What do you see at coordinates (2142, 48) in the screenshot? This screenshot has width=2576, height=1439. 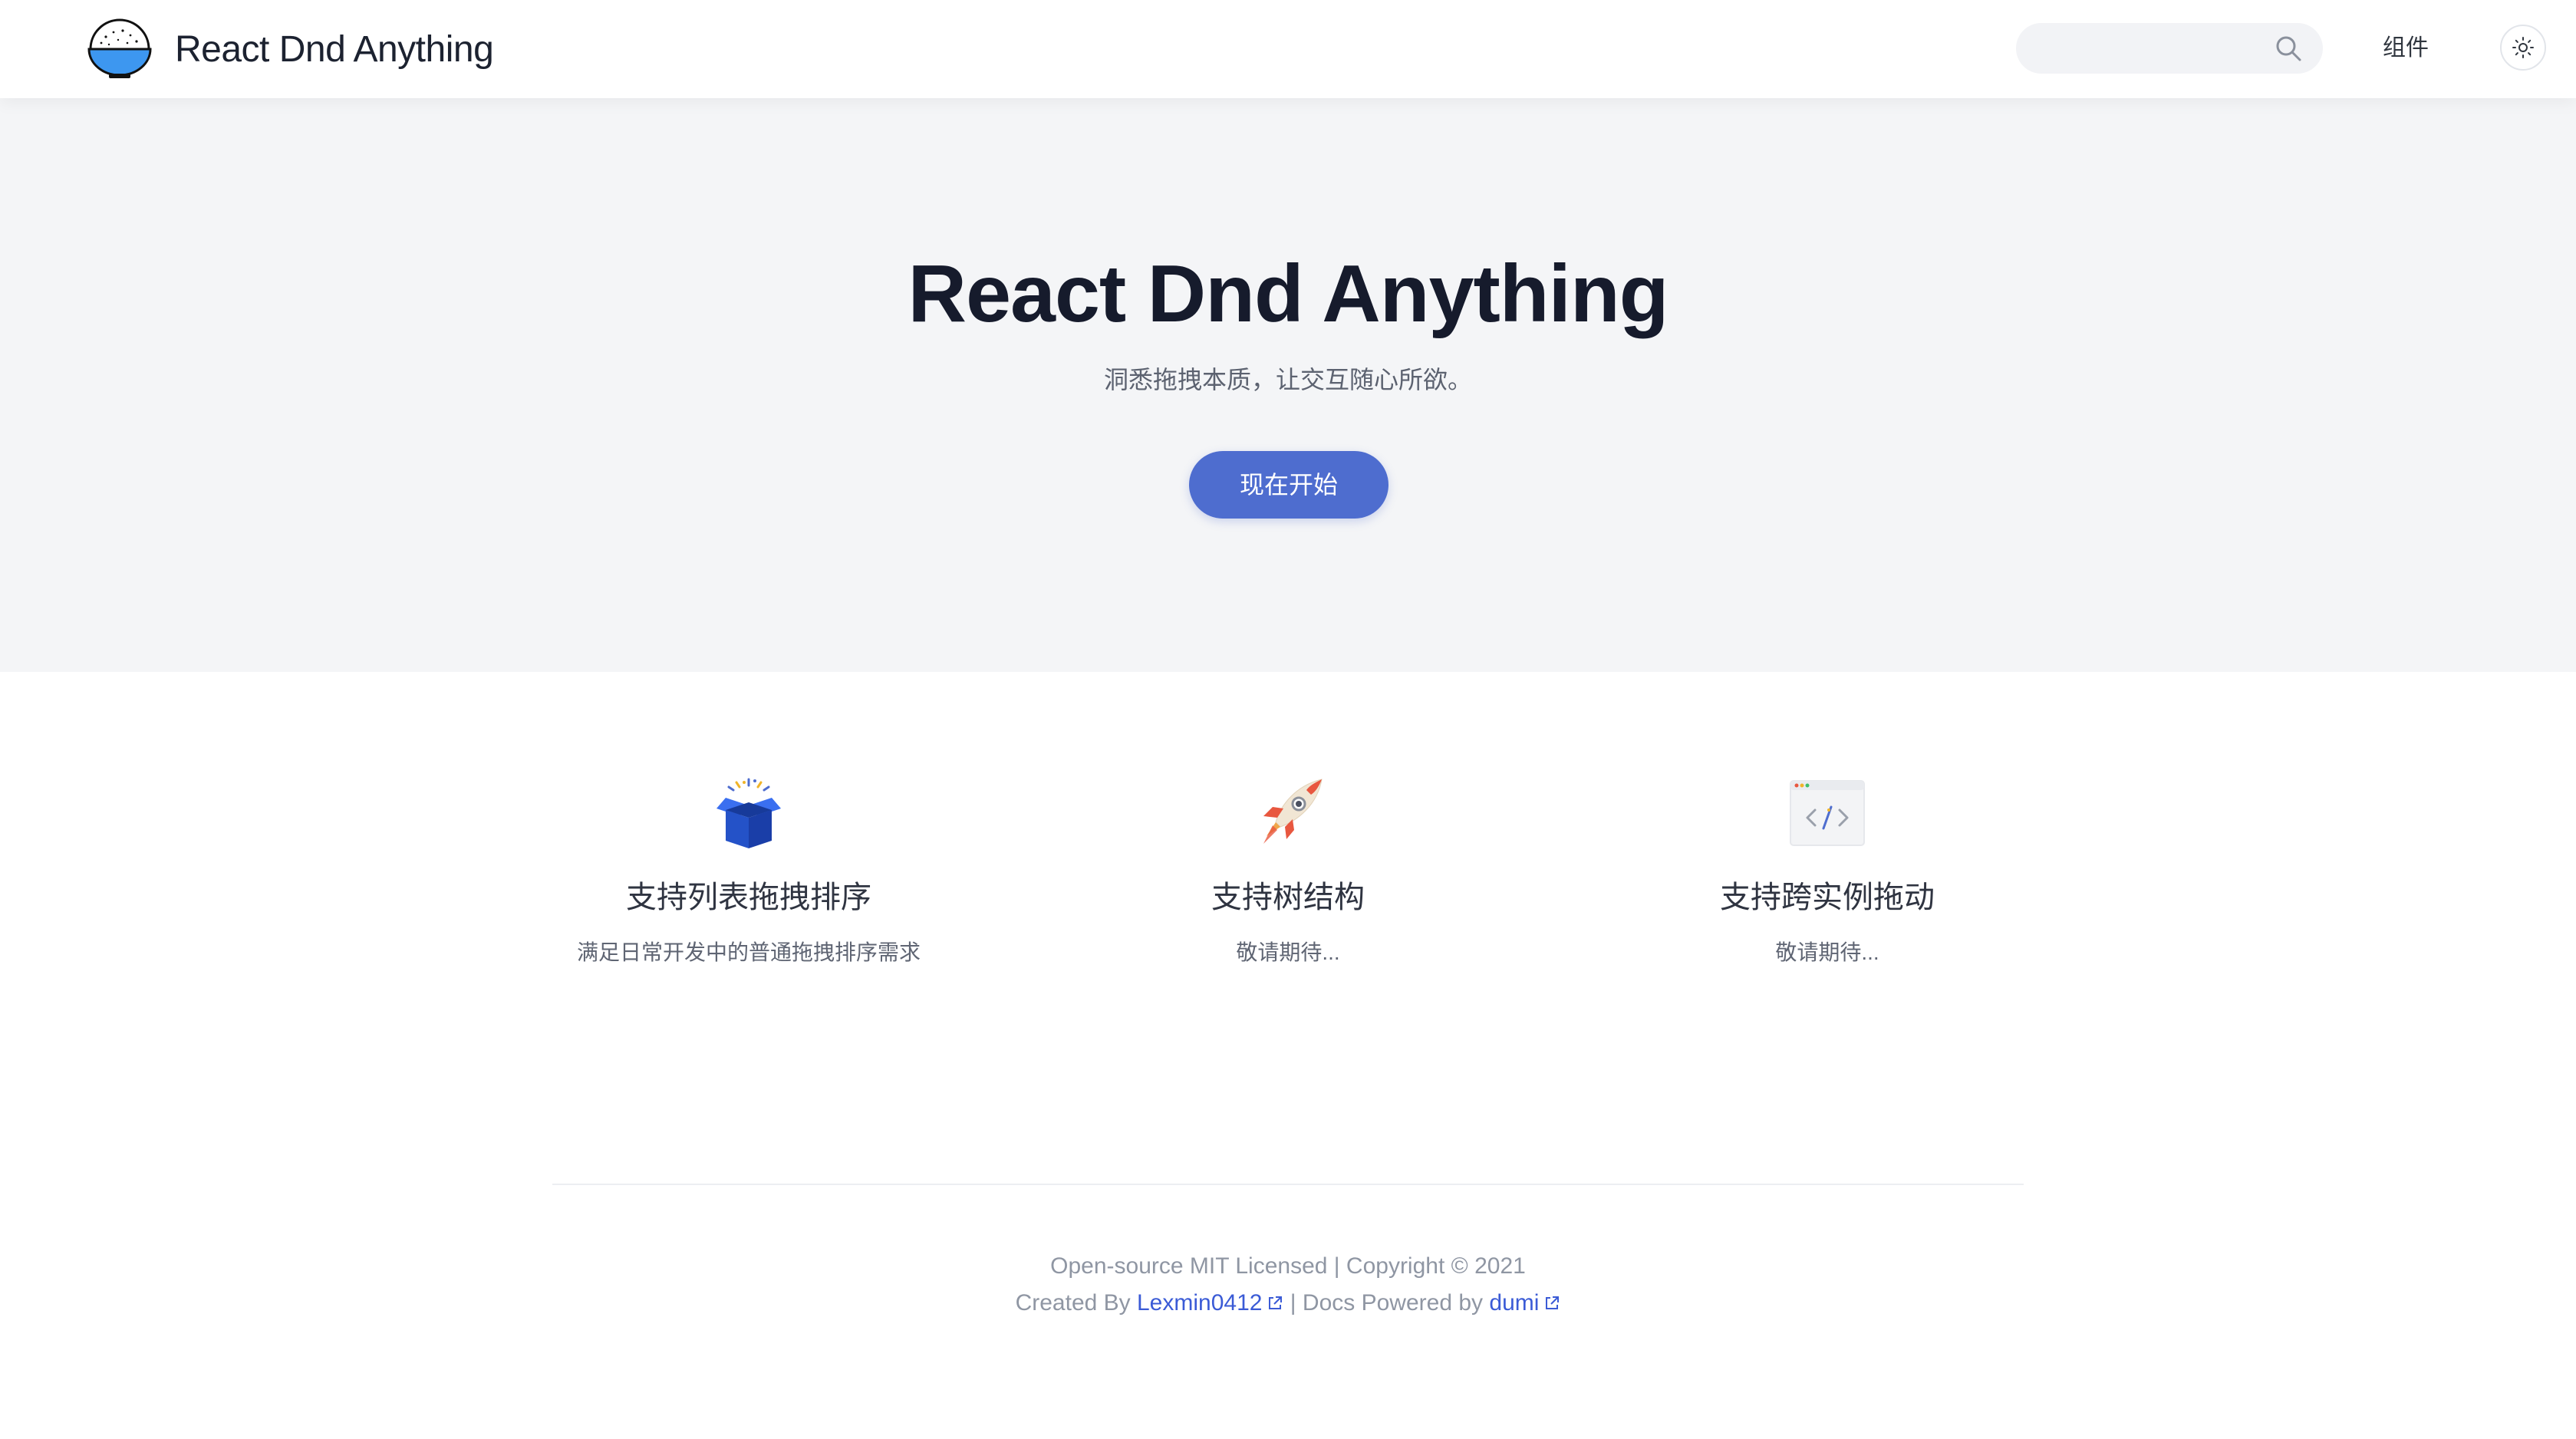 I see `search-input` at bounding box center [2142, 48].